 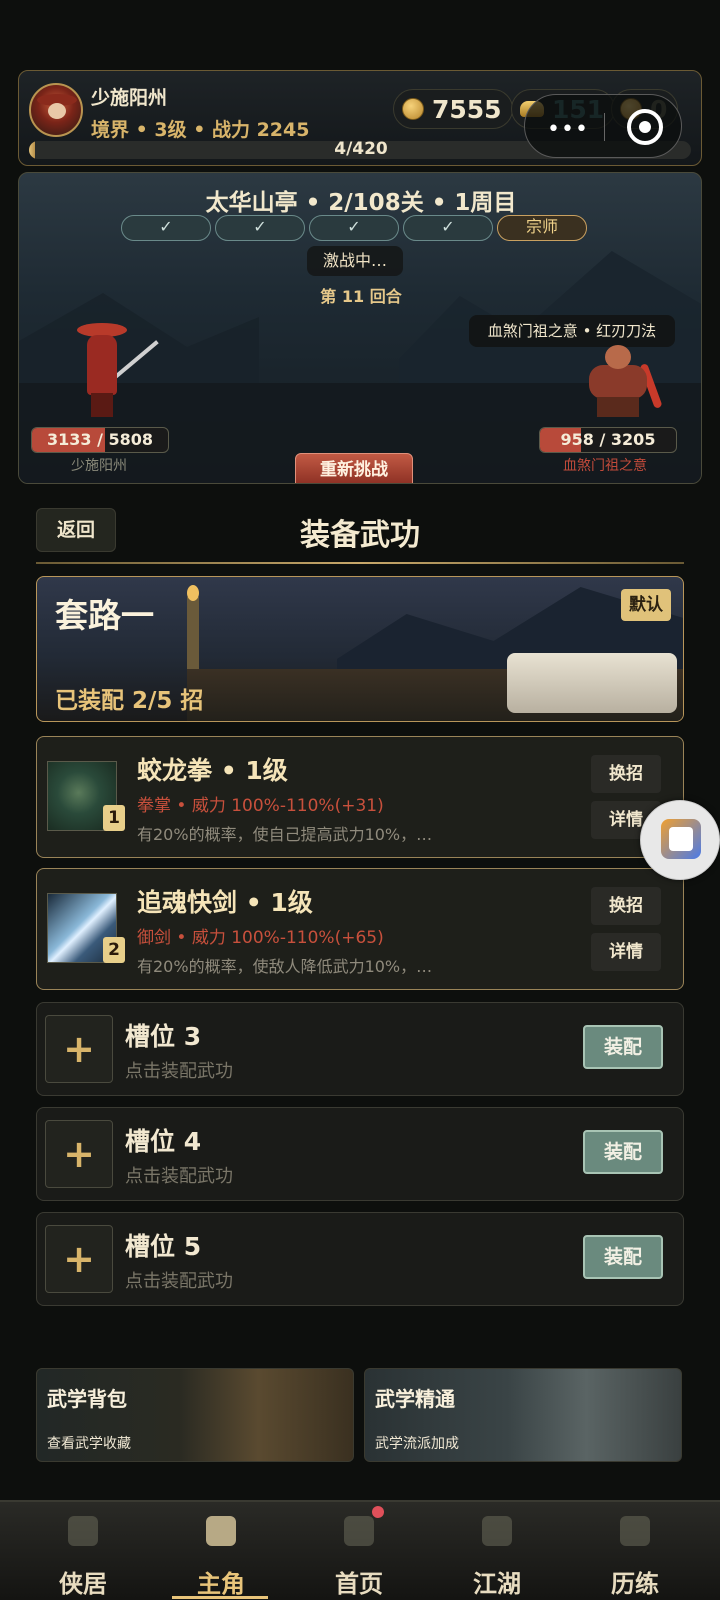 I want to click on card-sub: 查看武学收藏, so click(x=89, y=1444).